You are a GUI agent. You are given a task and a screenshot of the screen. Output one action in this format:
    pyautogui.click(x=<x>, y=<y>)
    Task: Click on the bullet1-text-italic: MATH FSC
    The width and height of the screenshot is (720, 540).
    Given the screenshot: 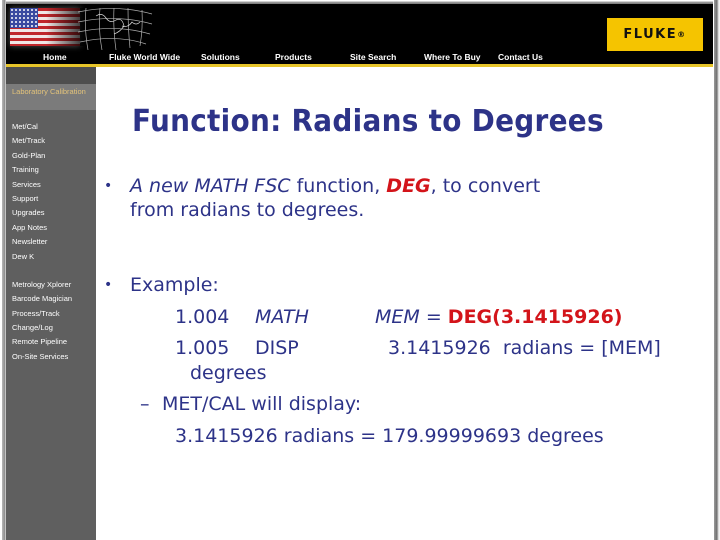 What is the action you would take?
    pyautogui.click(x=242, y=186)
    